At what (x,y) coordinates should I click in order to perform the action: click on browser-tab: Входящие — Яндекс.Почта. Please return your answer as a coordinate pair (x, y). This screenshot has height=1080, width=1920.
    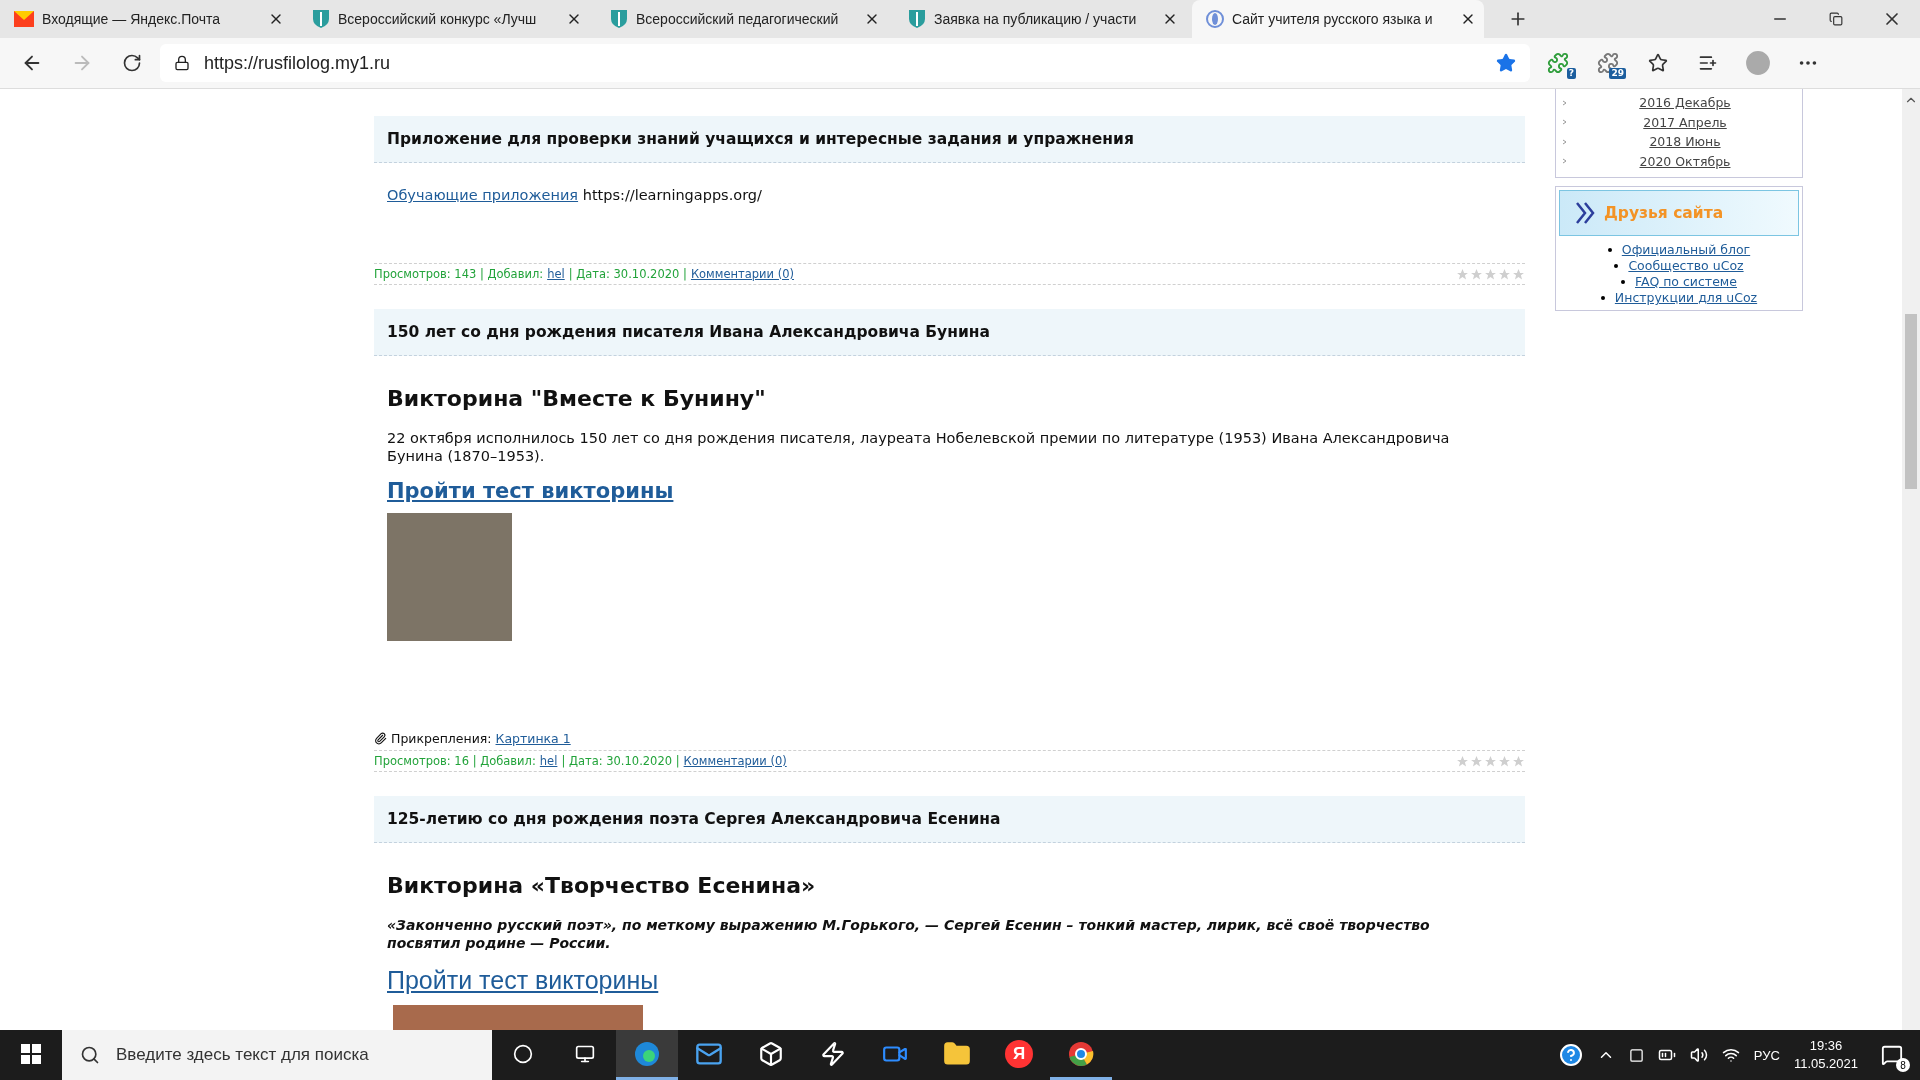
    Looking at the image, I should click on (146, 19).